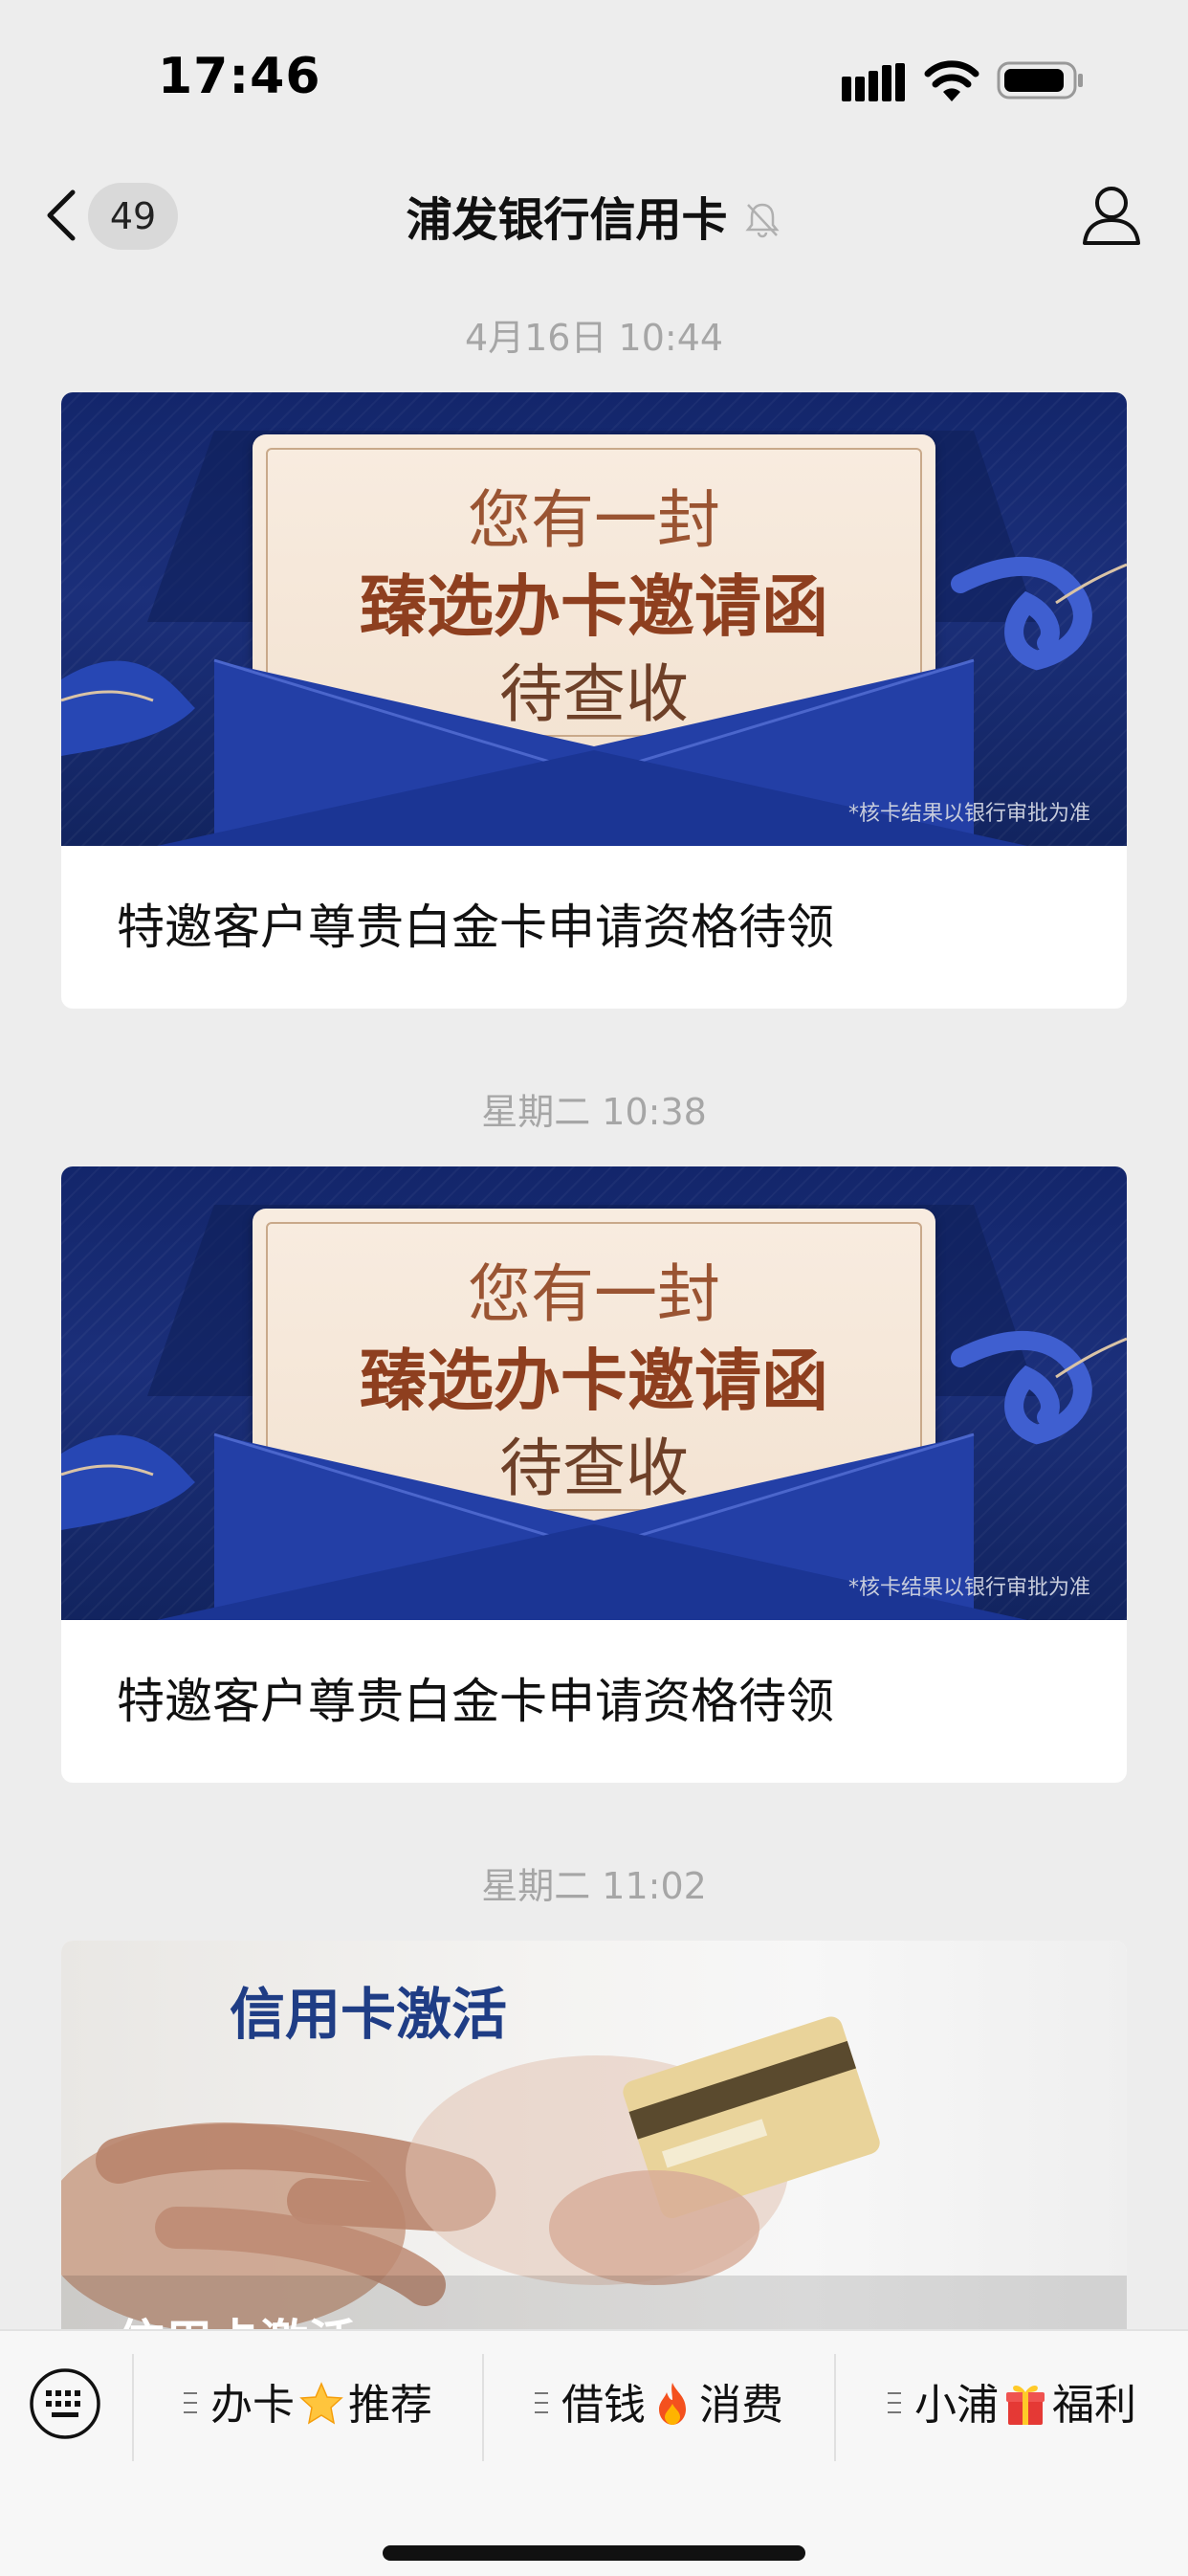  I want to click on gift-icon, so click(1025, 2405).